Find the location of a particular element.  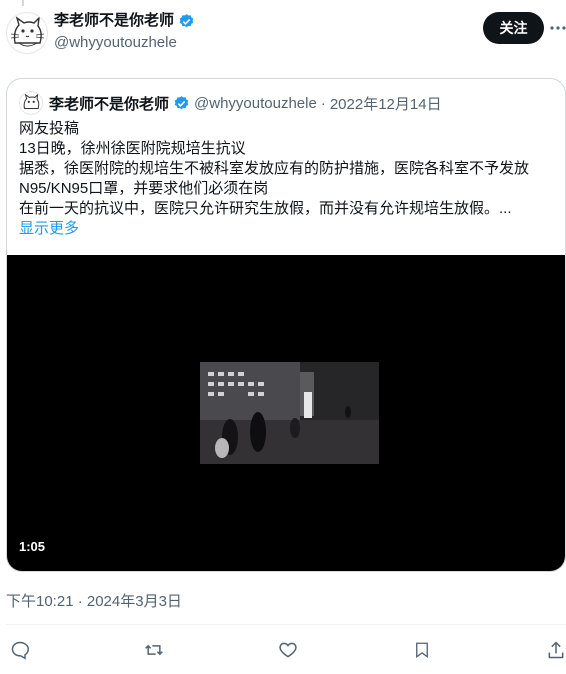

author-handle: @whyyoutouzhele is located at coordinates (115, 43).